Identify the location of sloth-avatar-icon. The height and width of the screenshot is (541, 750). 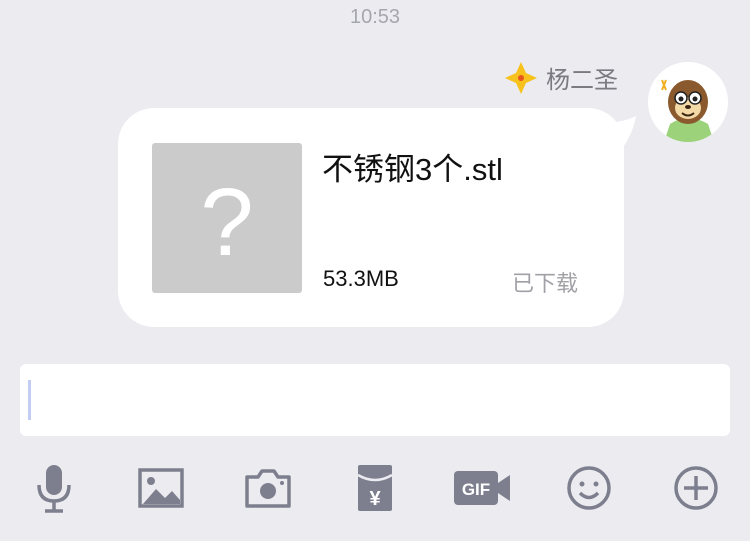
(688, 102).